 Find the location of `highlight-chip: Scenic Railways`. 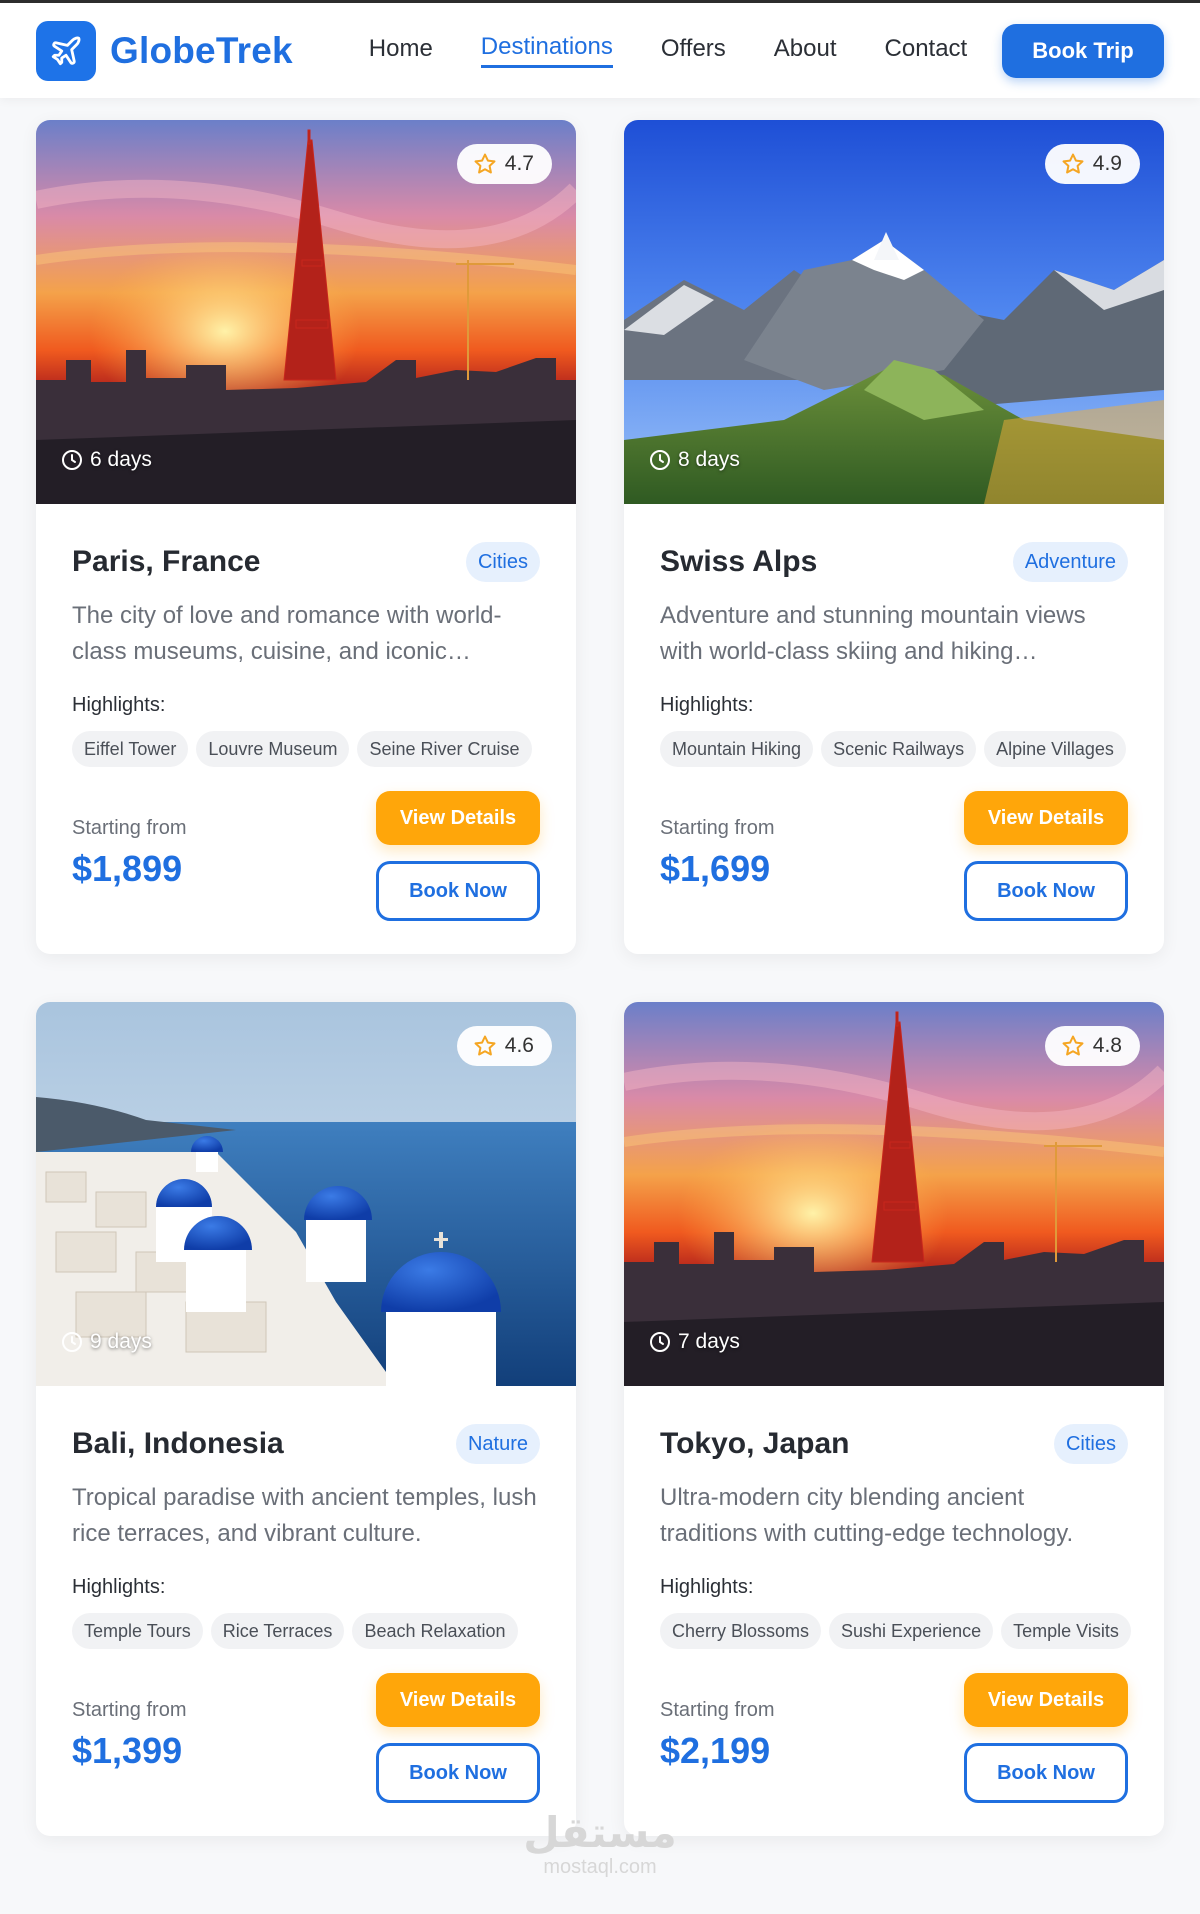

highlight-chip: Scenic Railways is located at coordinates (899, 749).